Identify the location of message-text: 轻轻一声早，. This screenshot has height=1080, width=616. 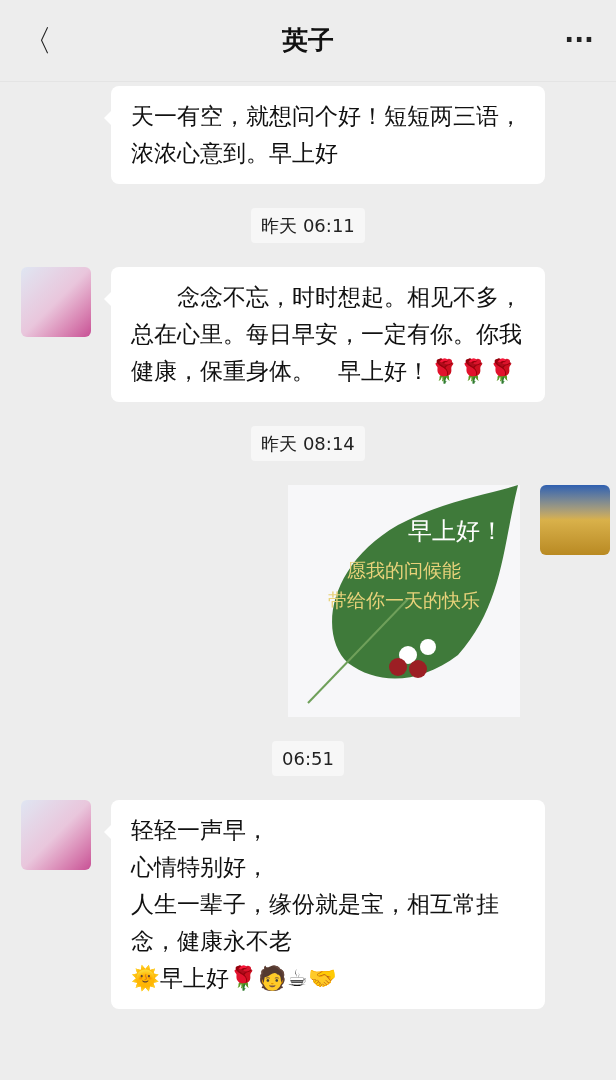
(200, 830).